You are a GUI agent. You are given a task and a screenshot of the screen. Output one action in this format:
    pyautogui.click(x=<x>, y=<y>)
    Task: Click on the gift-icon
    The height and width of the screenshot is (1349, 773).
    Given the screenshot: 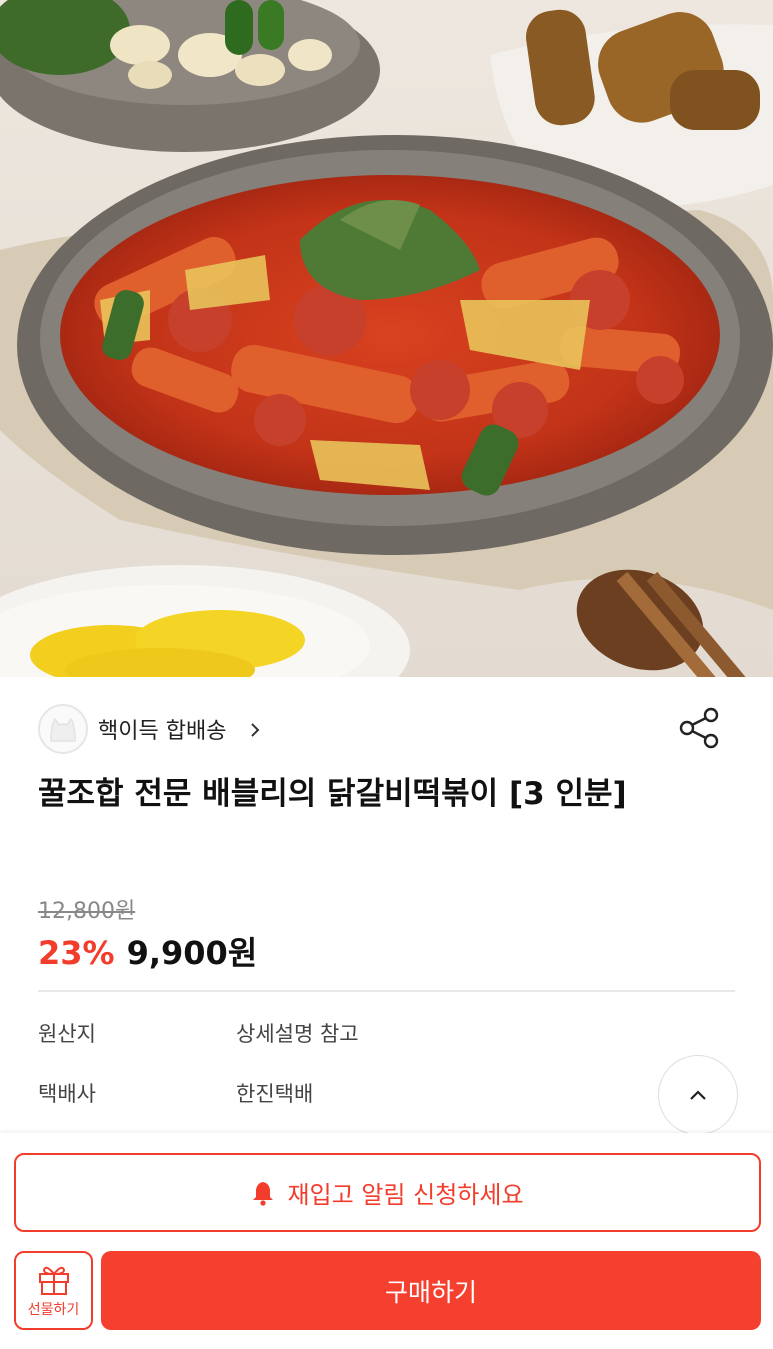 What is the action you would take?
    pyautogui.click(x=53, y=1280)
    